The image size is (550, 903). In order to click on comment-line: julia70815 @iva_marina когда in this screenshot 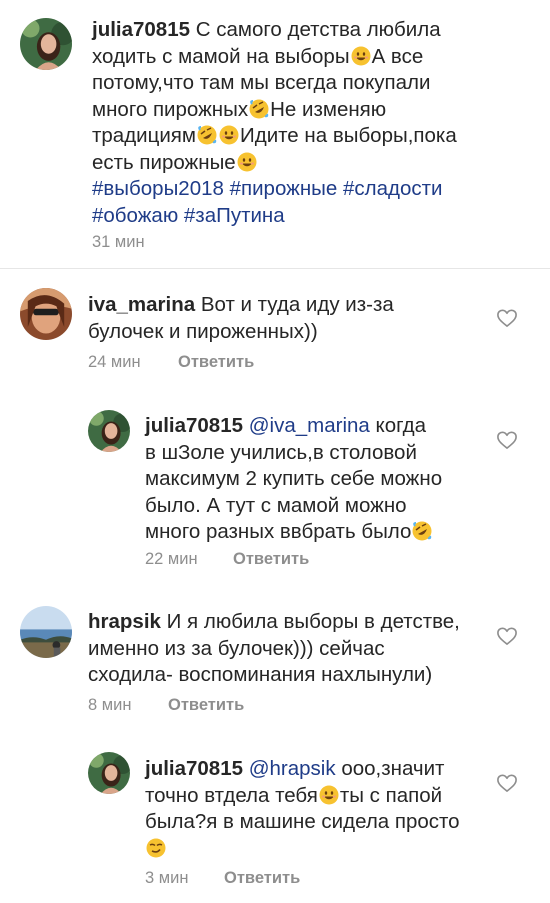, I will do `click(286, 425)`.